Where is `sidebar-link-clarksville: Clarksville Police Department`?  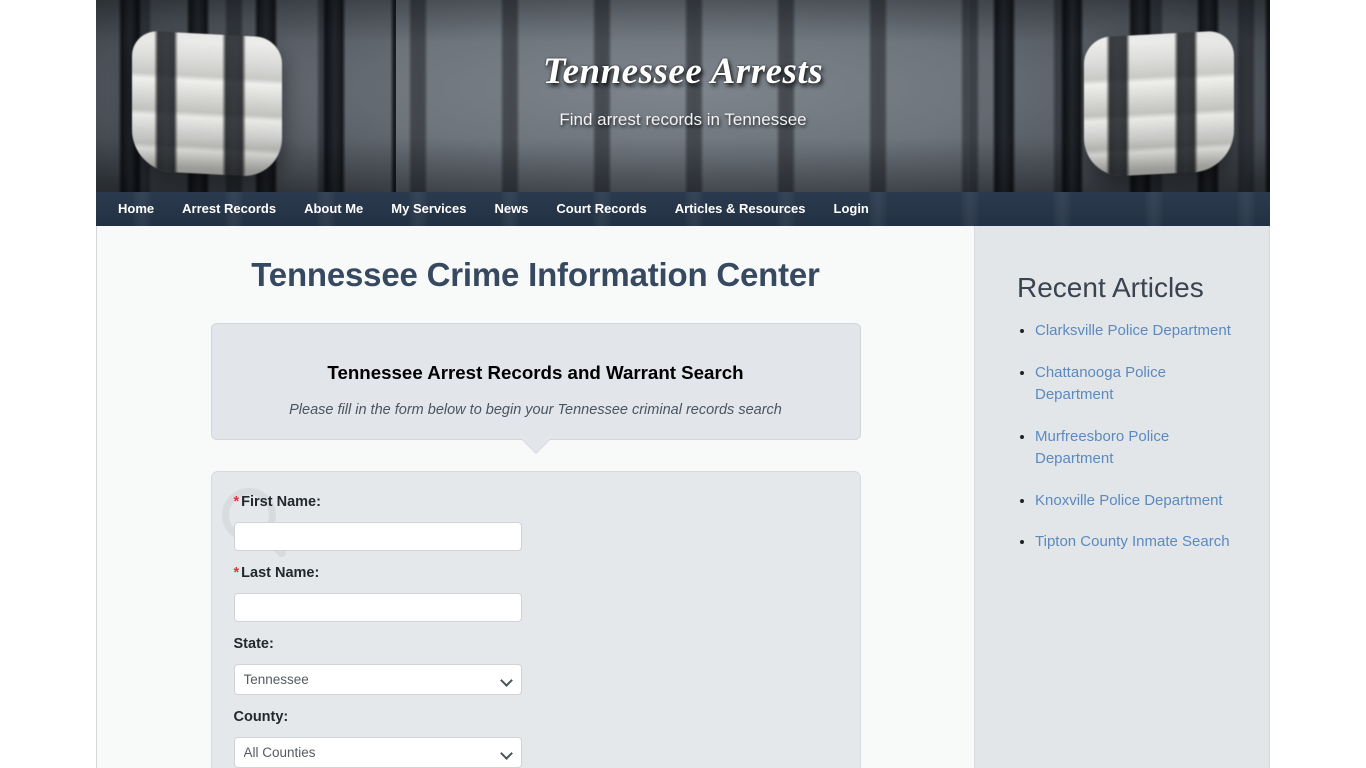 sidebar-link-clarksville: Clarksville Police Department is located at coordinates (1133, 330).